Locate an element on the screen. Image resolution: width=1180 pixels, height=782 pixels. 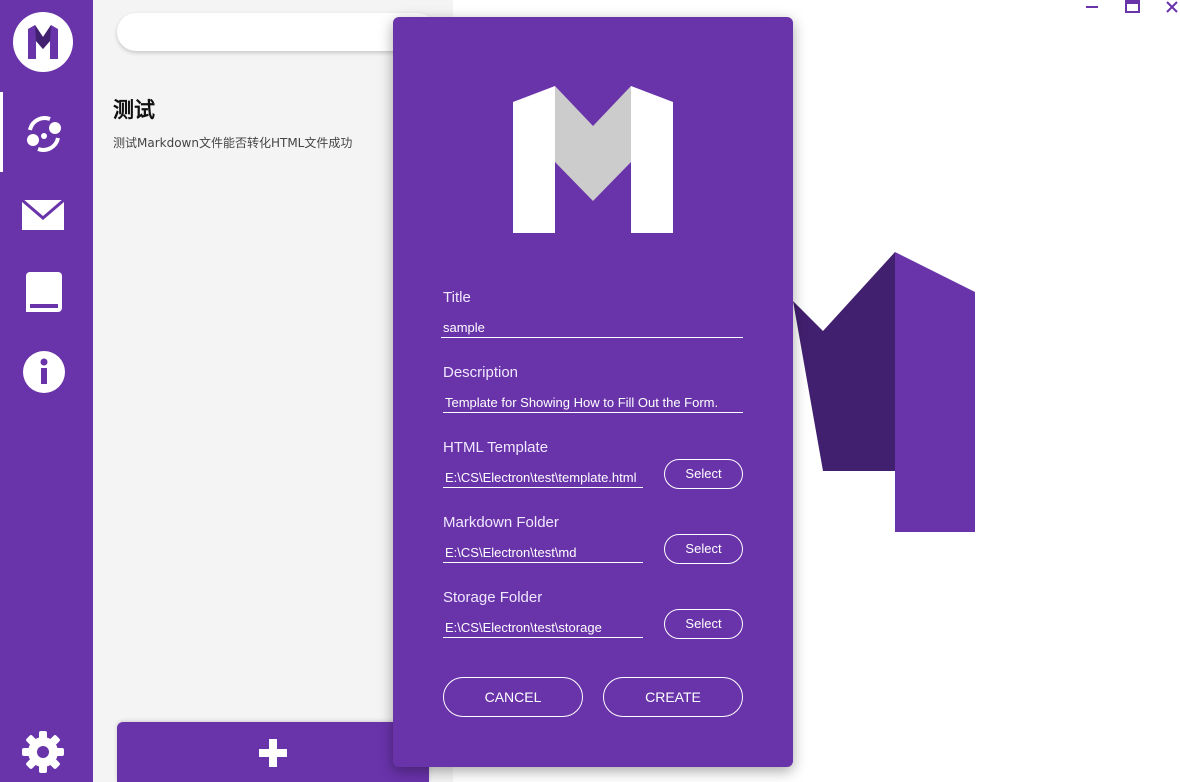
nav-item-book is located at coordinates (46, 292).